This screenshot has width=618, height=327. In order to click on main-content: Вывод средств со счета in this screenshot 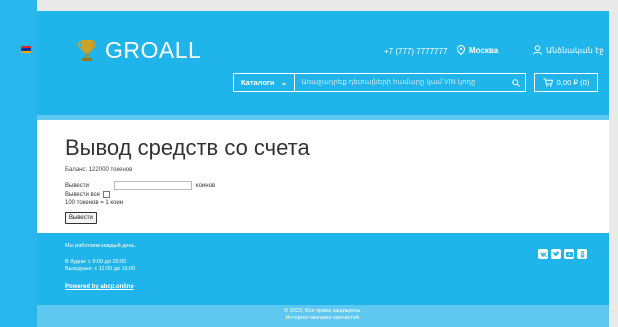, I will do `click(187, 148)`.